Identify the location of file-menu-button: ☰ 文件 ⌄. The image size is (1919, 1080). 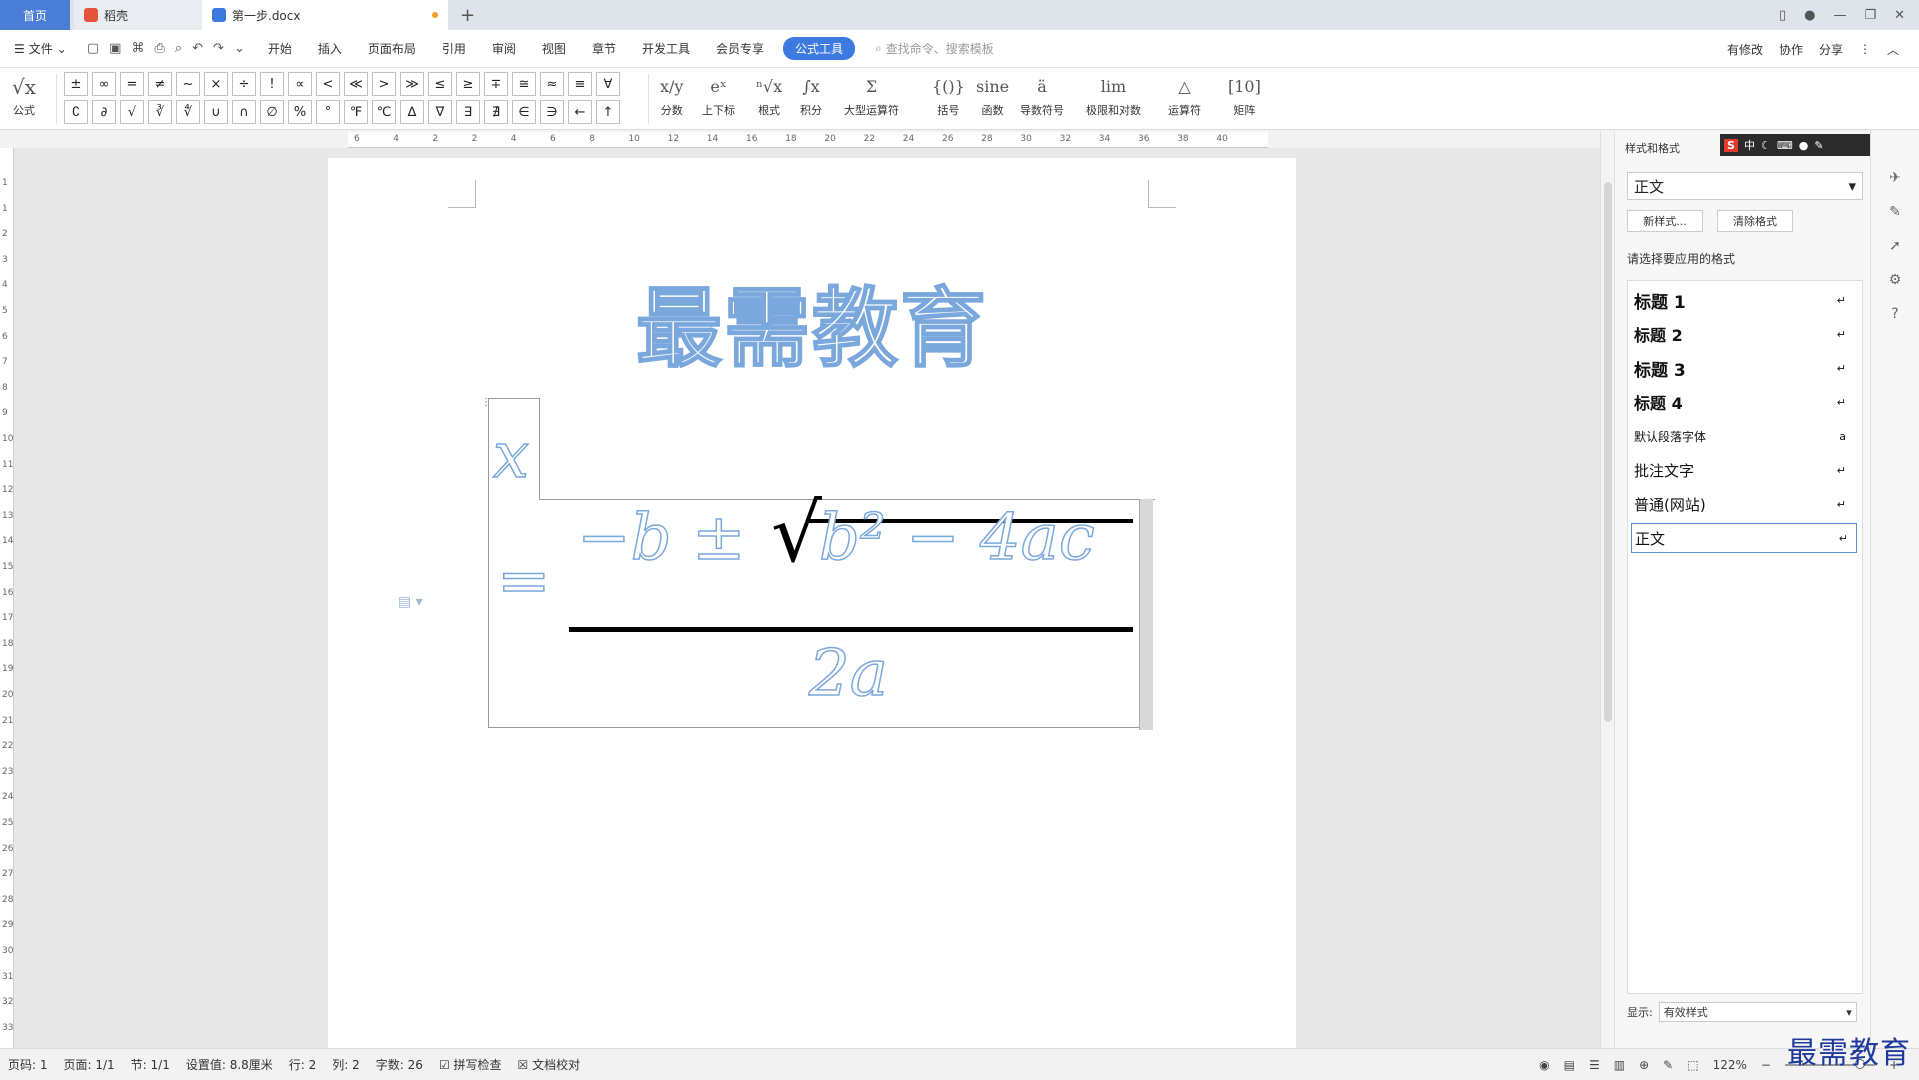
(38, 48).